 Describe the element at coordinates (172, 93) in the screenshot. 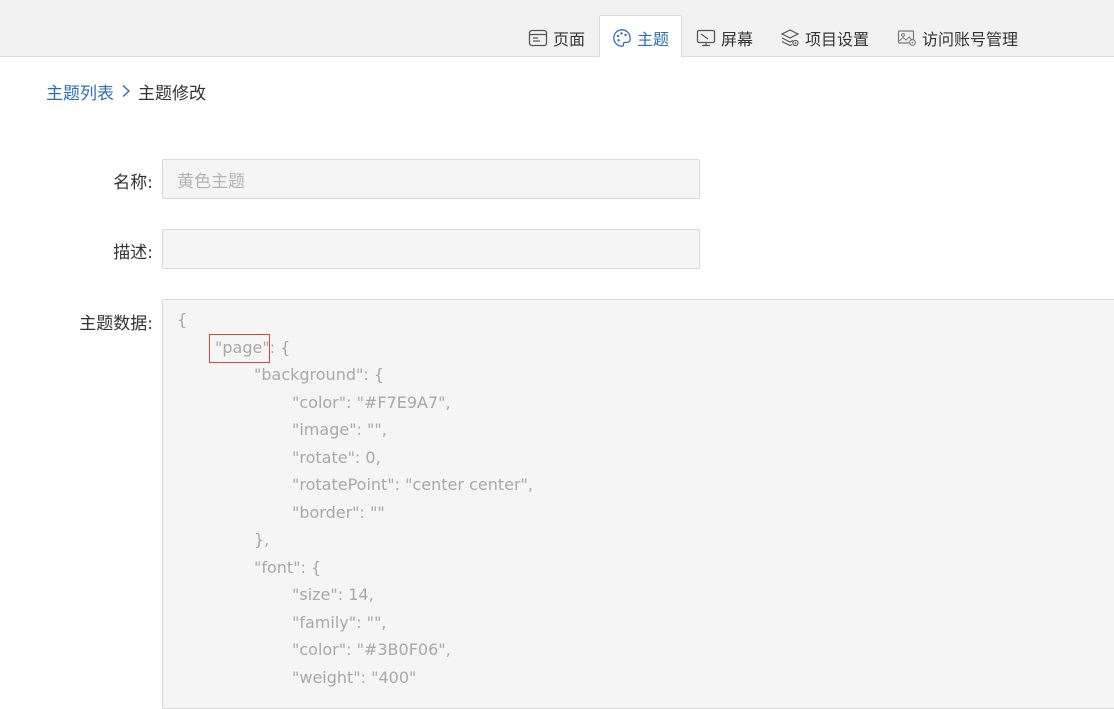

I see `breadcrumb-current: 主题修改` at that location.